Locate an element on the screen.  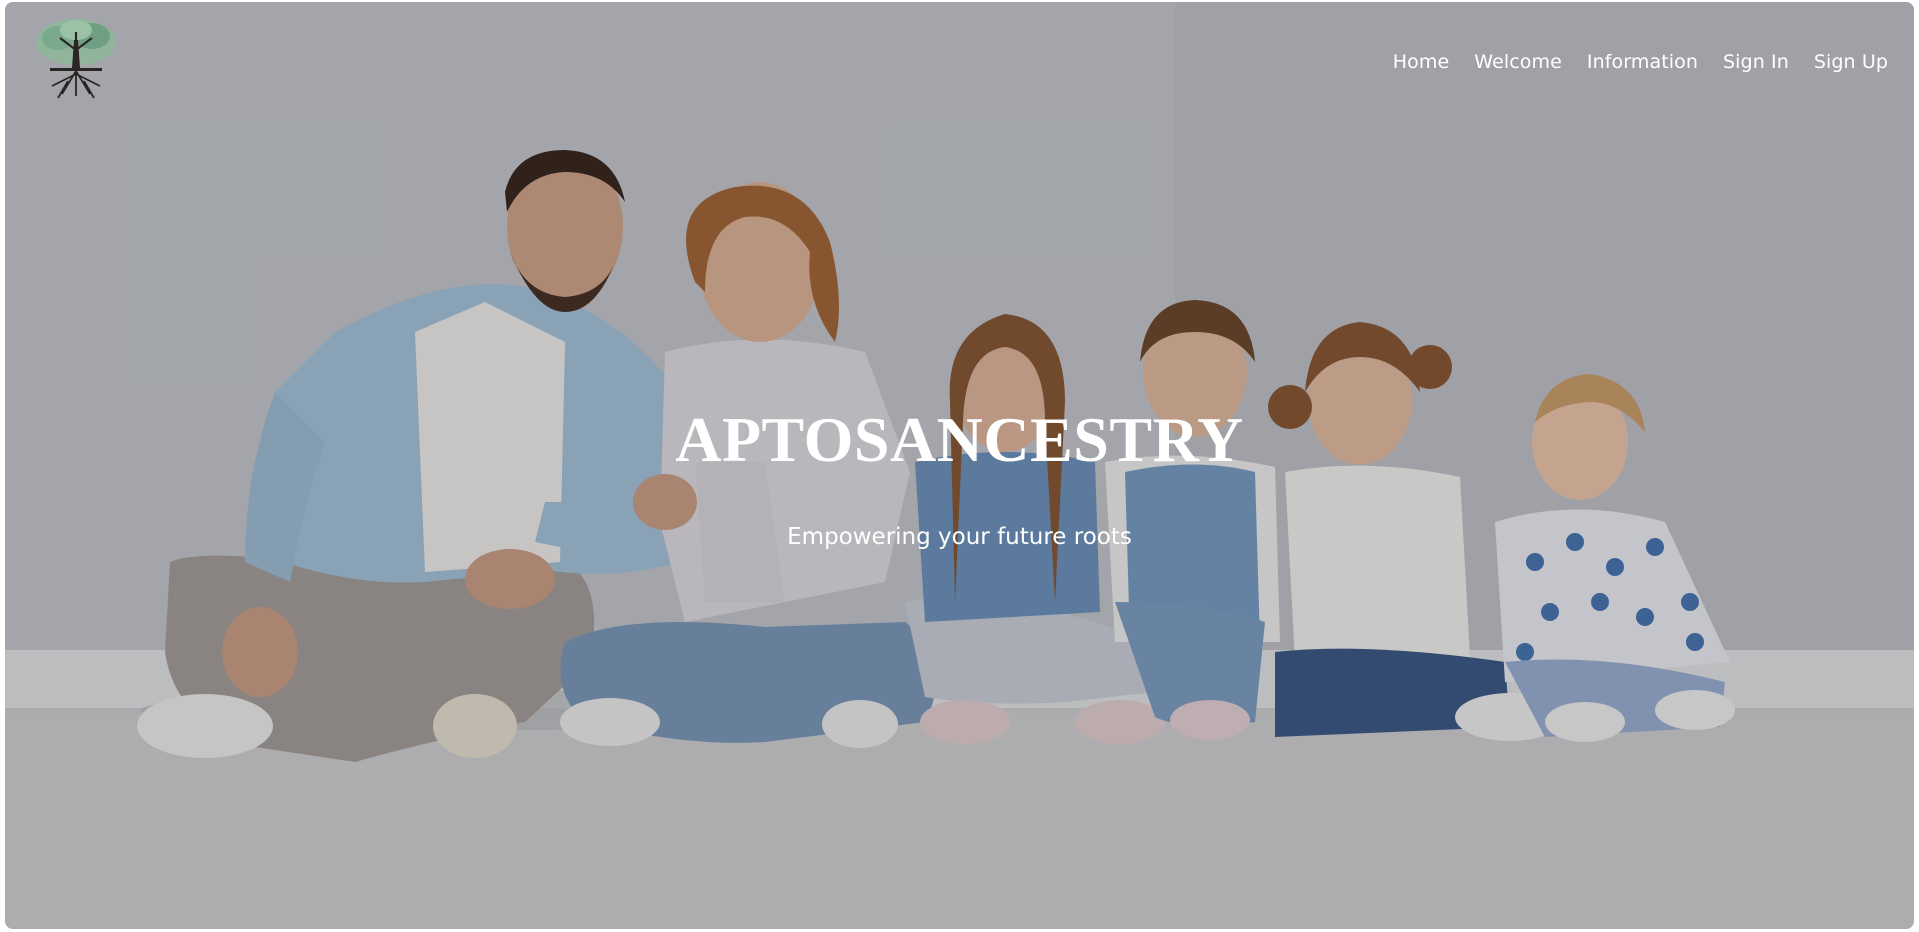
nav-sign-in-link: Sign In is located at coordinates (1756, 62).